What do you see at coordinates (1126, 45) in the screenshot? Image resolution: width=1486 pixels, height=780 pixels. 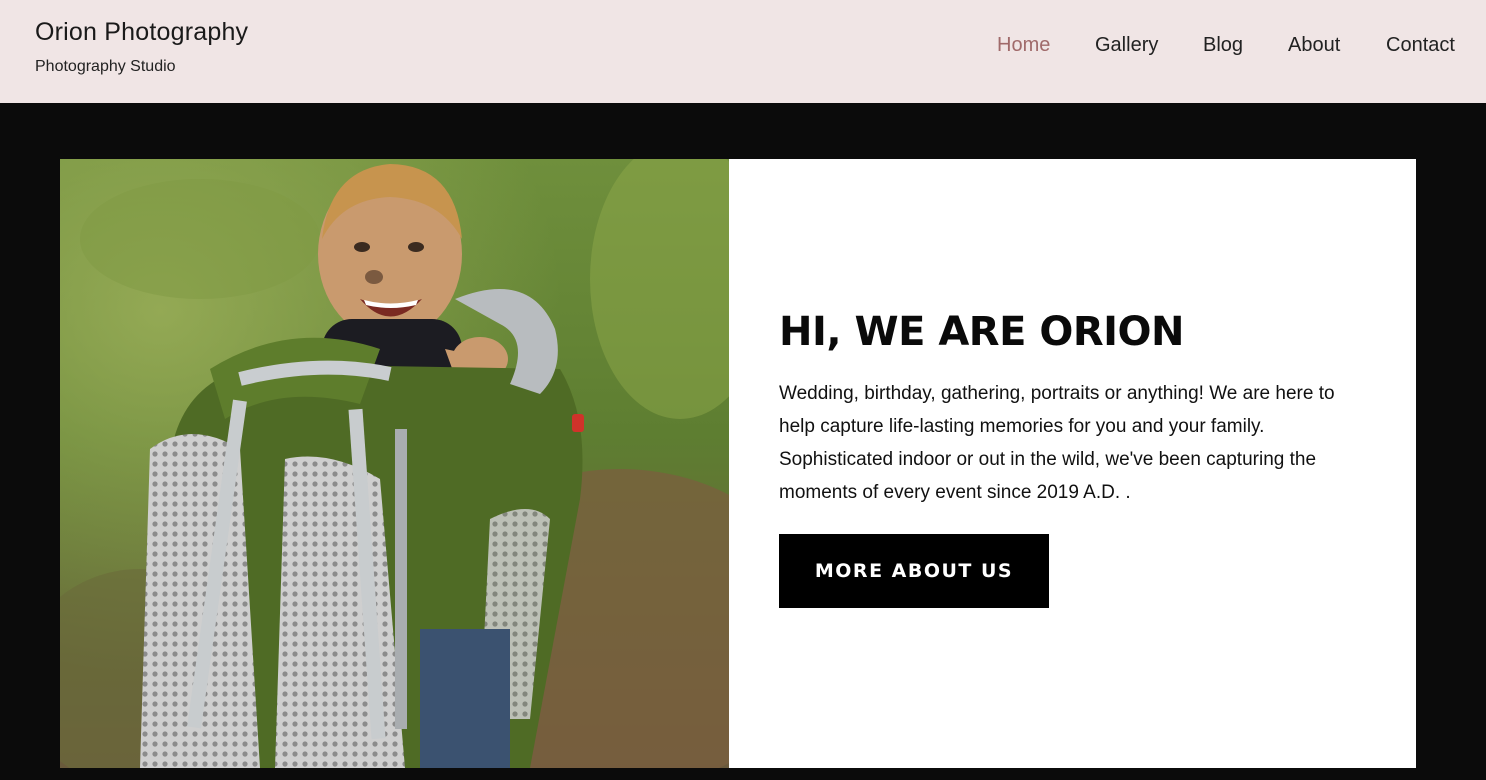 I see `nav-item-gallery: Gallery` at bounding box center [1126, 45].